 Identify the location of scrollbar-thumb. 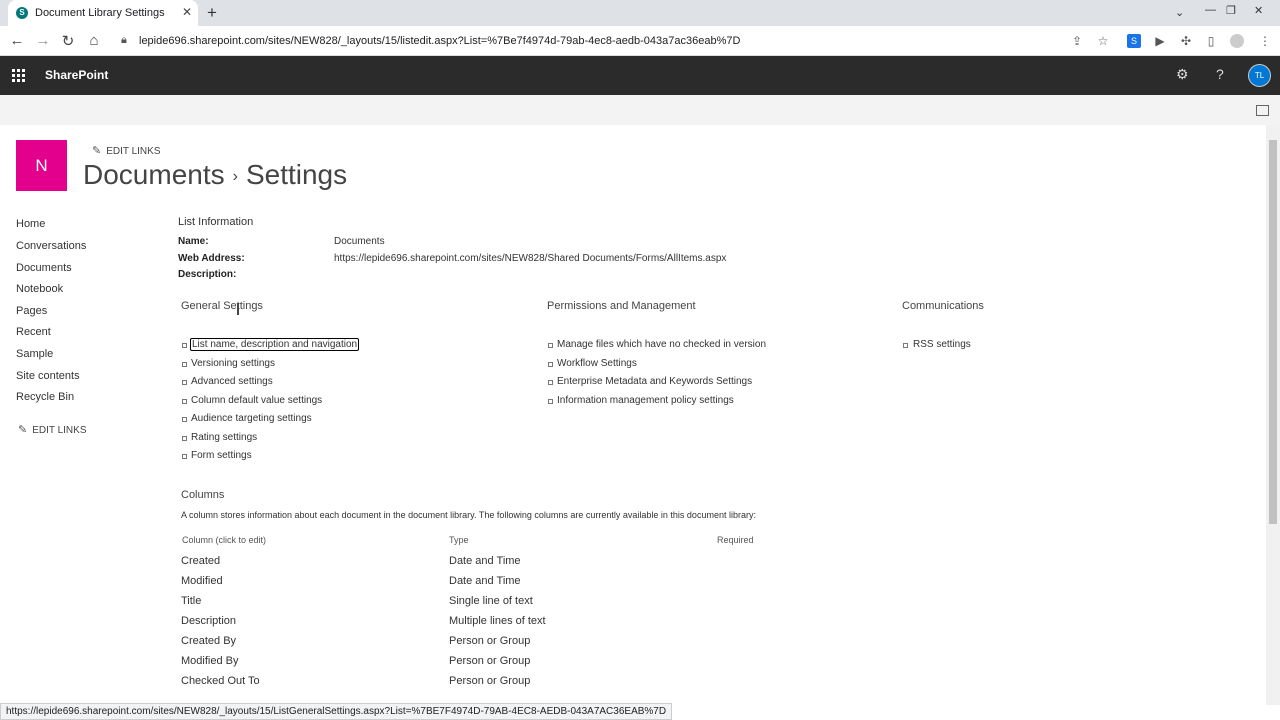
(1273, 332).